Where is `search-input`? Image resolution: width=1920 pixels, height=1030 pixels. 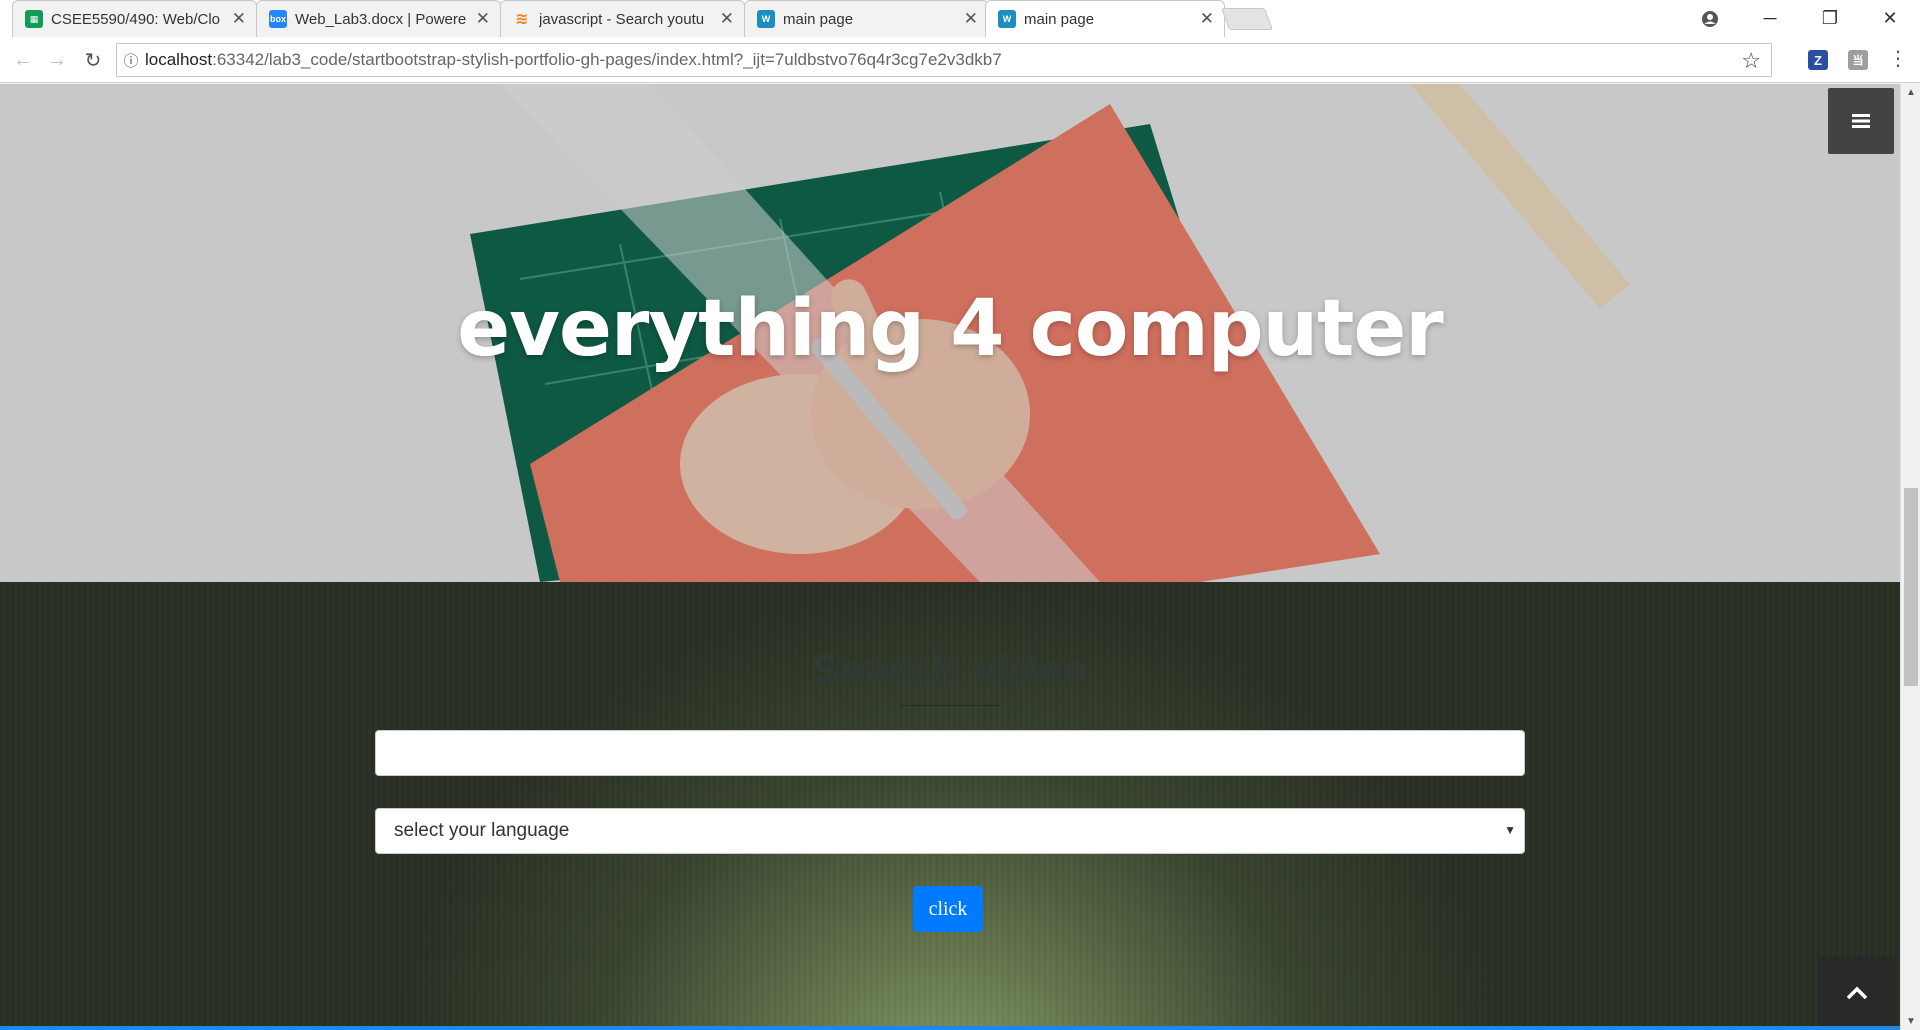
search-input is located at coordinates (950, 753).